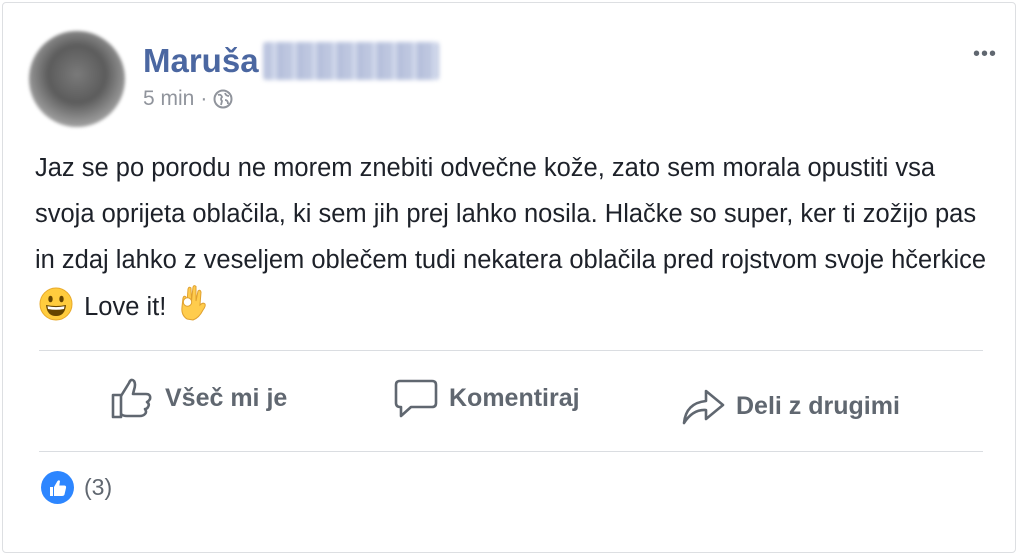  I want to click on like-button: Všeč mi je, so click(198, 398).